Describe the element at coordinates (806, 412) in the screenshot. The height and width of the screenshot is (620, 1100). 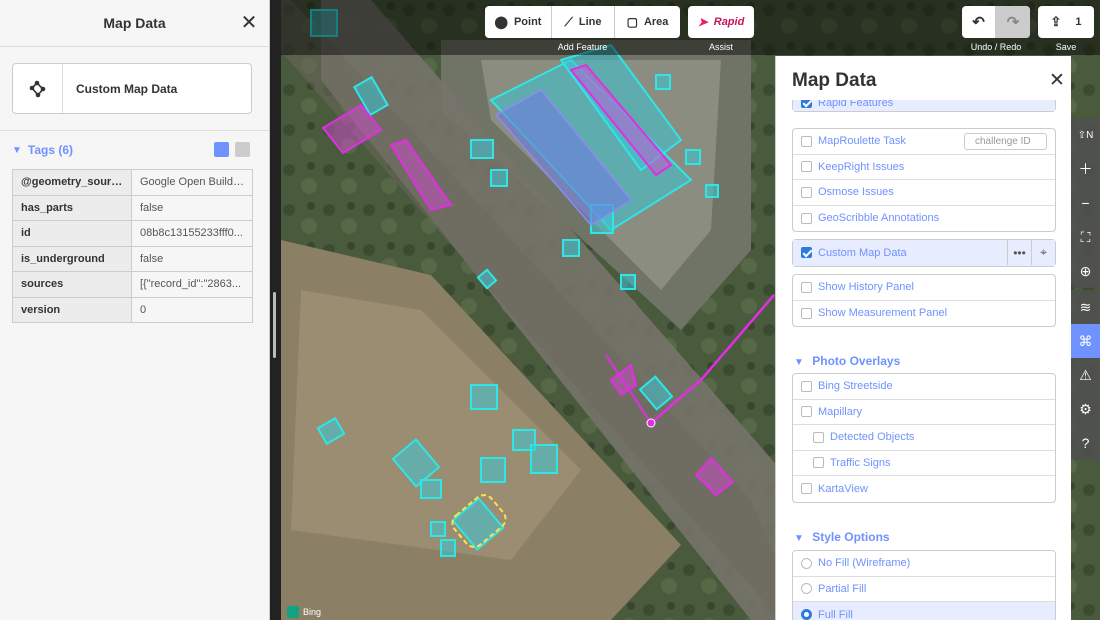
I see `mapillary-checkbox` at that location.